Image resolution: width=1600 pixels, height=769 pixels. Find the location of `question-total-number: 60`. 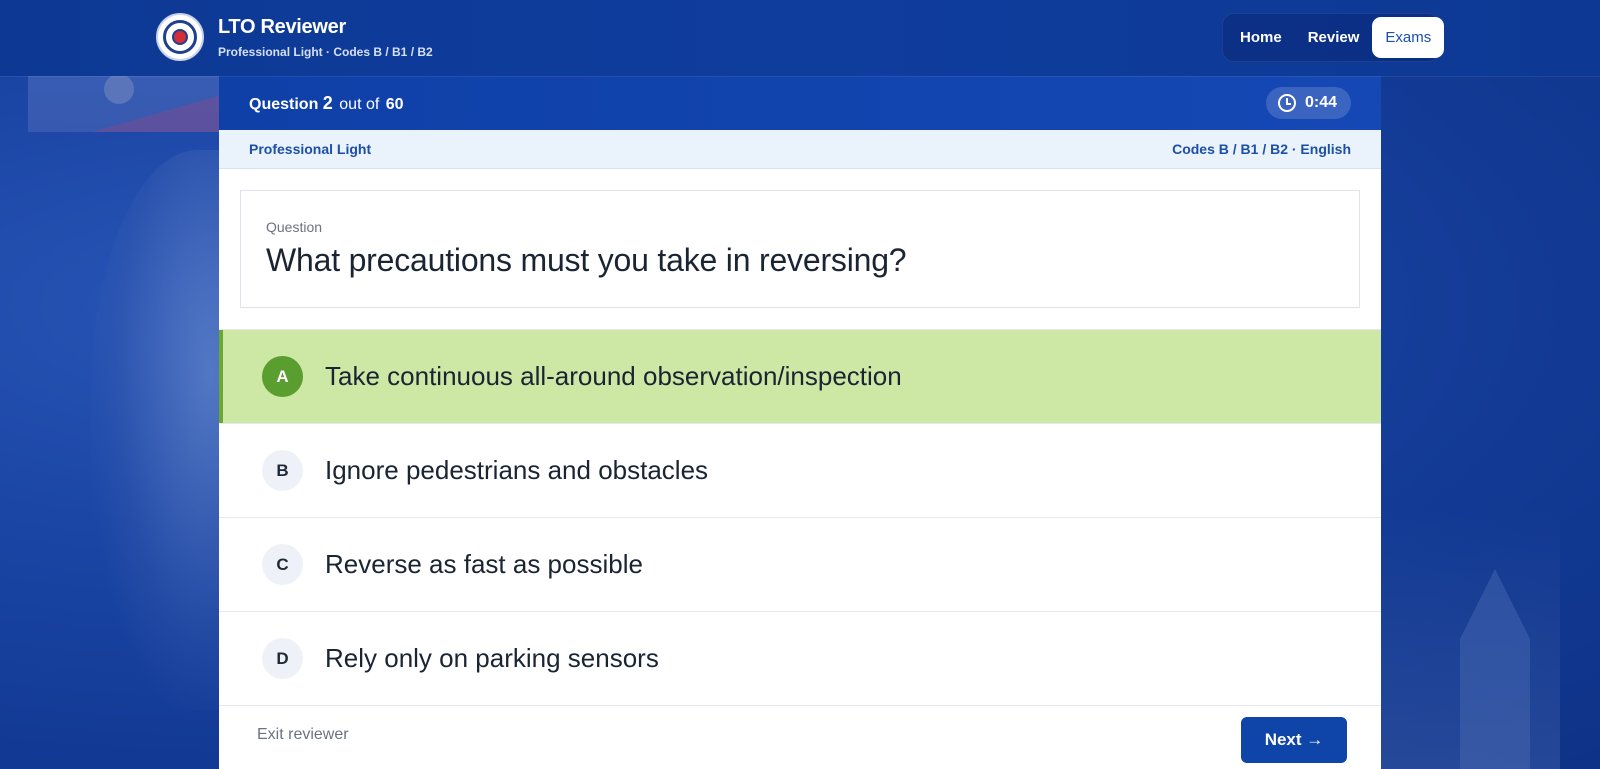

question-total-number: 60 is located at coordinates (394, 104).